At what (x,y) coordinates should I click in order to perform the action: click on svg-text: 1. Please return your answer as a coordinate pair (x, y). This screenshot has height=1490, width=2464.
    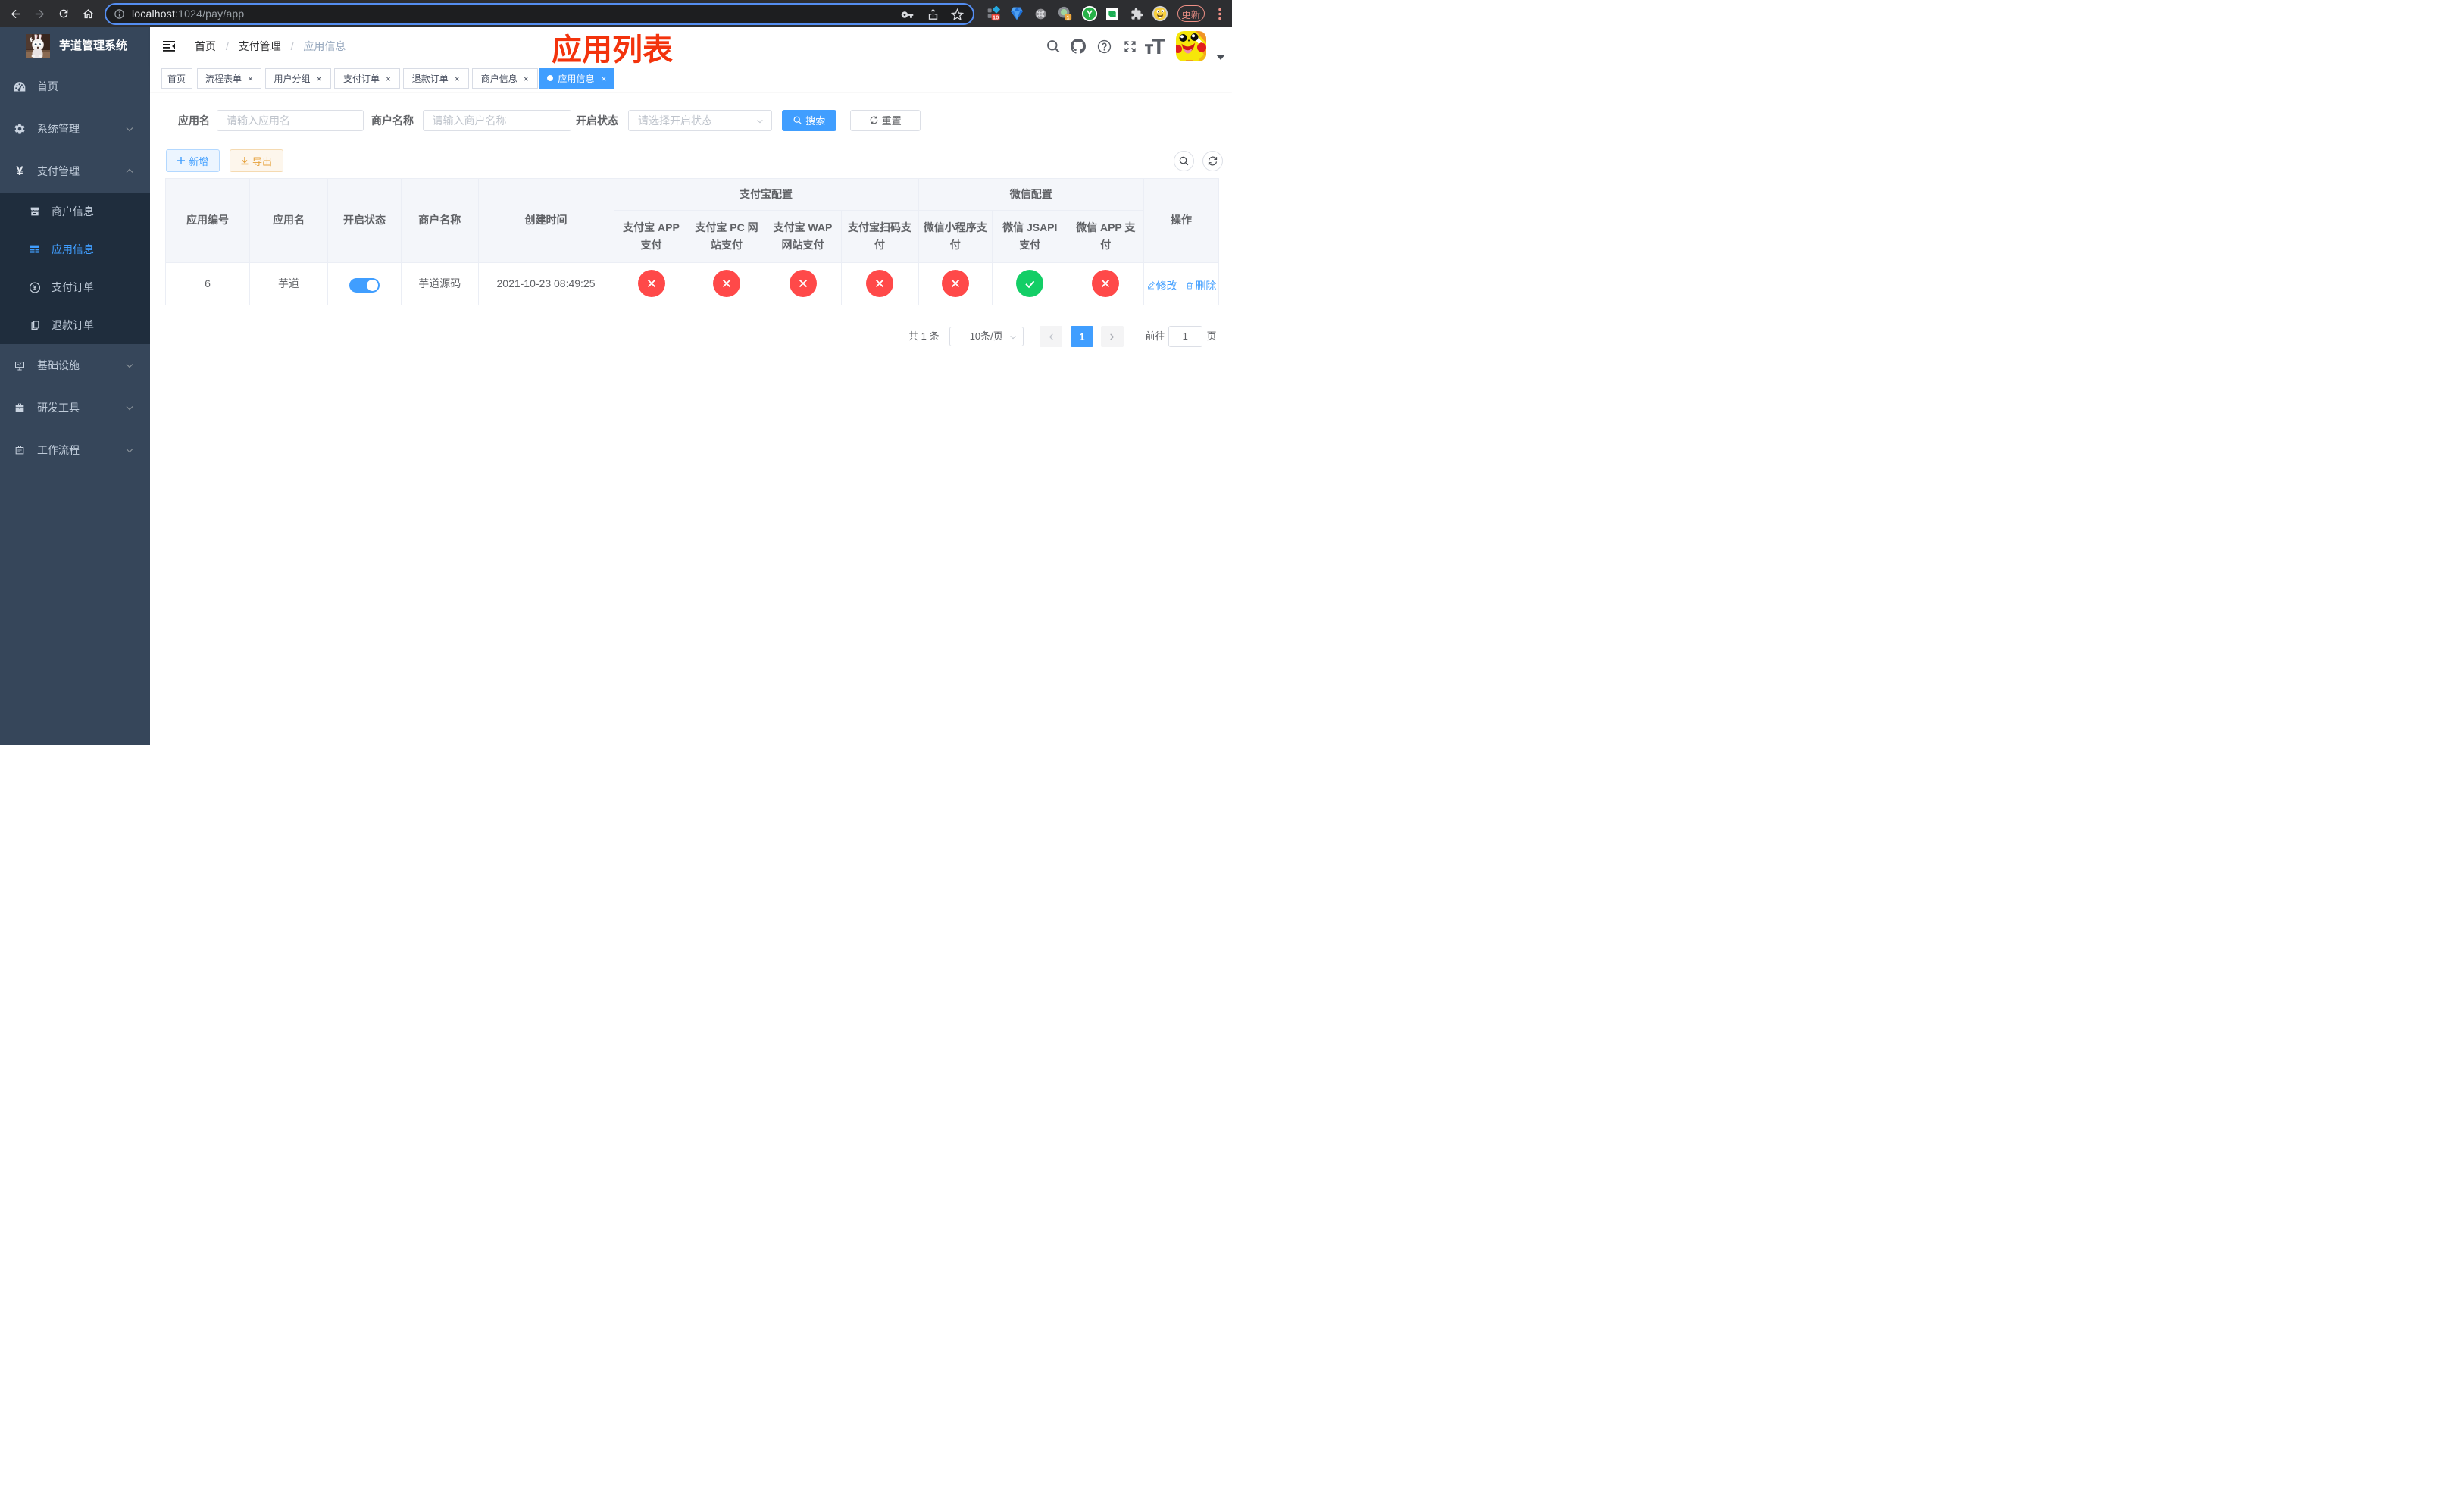
    Looking at the image, I should click on (1068, 17).